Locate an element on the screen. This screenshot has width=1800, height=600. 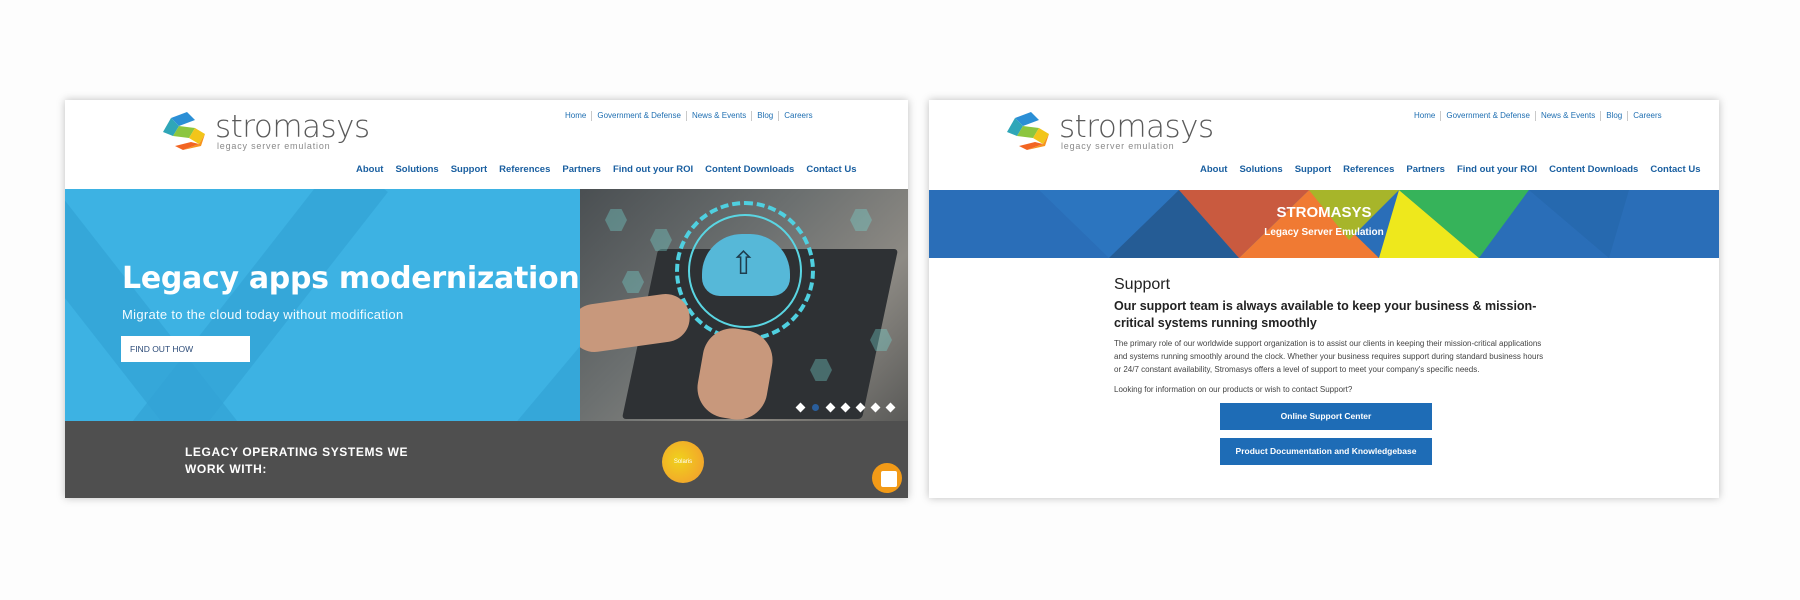
hero-image-cloud-laptop: ⇧ is located at coordinates (744, 305).